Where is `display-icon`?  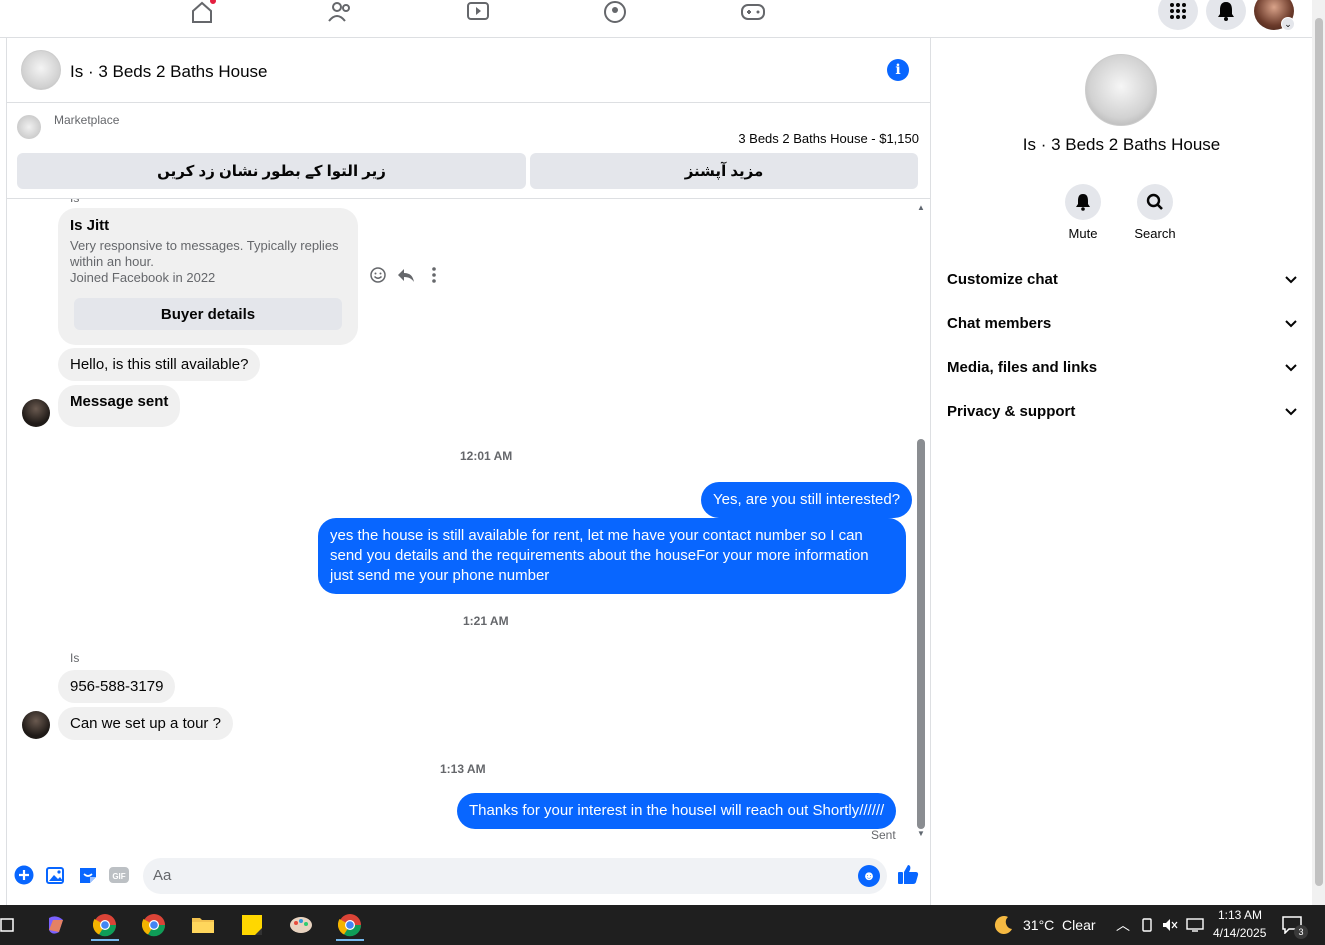 display-icon is located at coordinates (1195, 925).